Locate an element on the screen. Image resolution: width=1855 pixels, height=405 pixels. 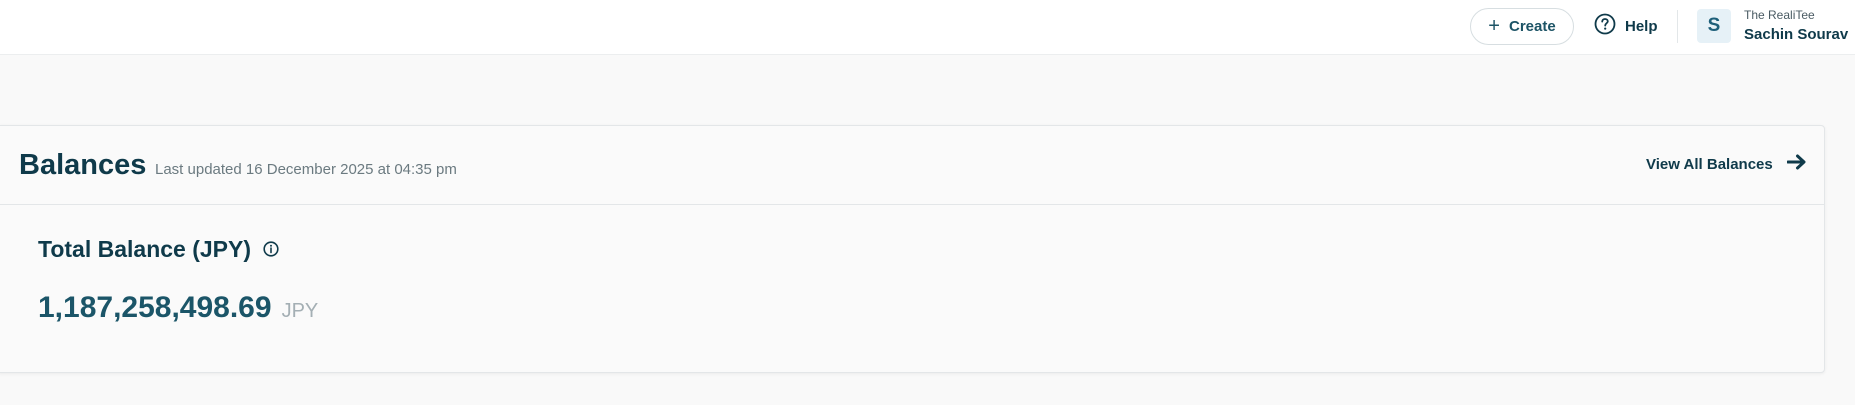
total-balance-amount-row: 1,187,258,498.69 JPY is located at coordinates (178, 308).